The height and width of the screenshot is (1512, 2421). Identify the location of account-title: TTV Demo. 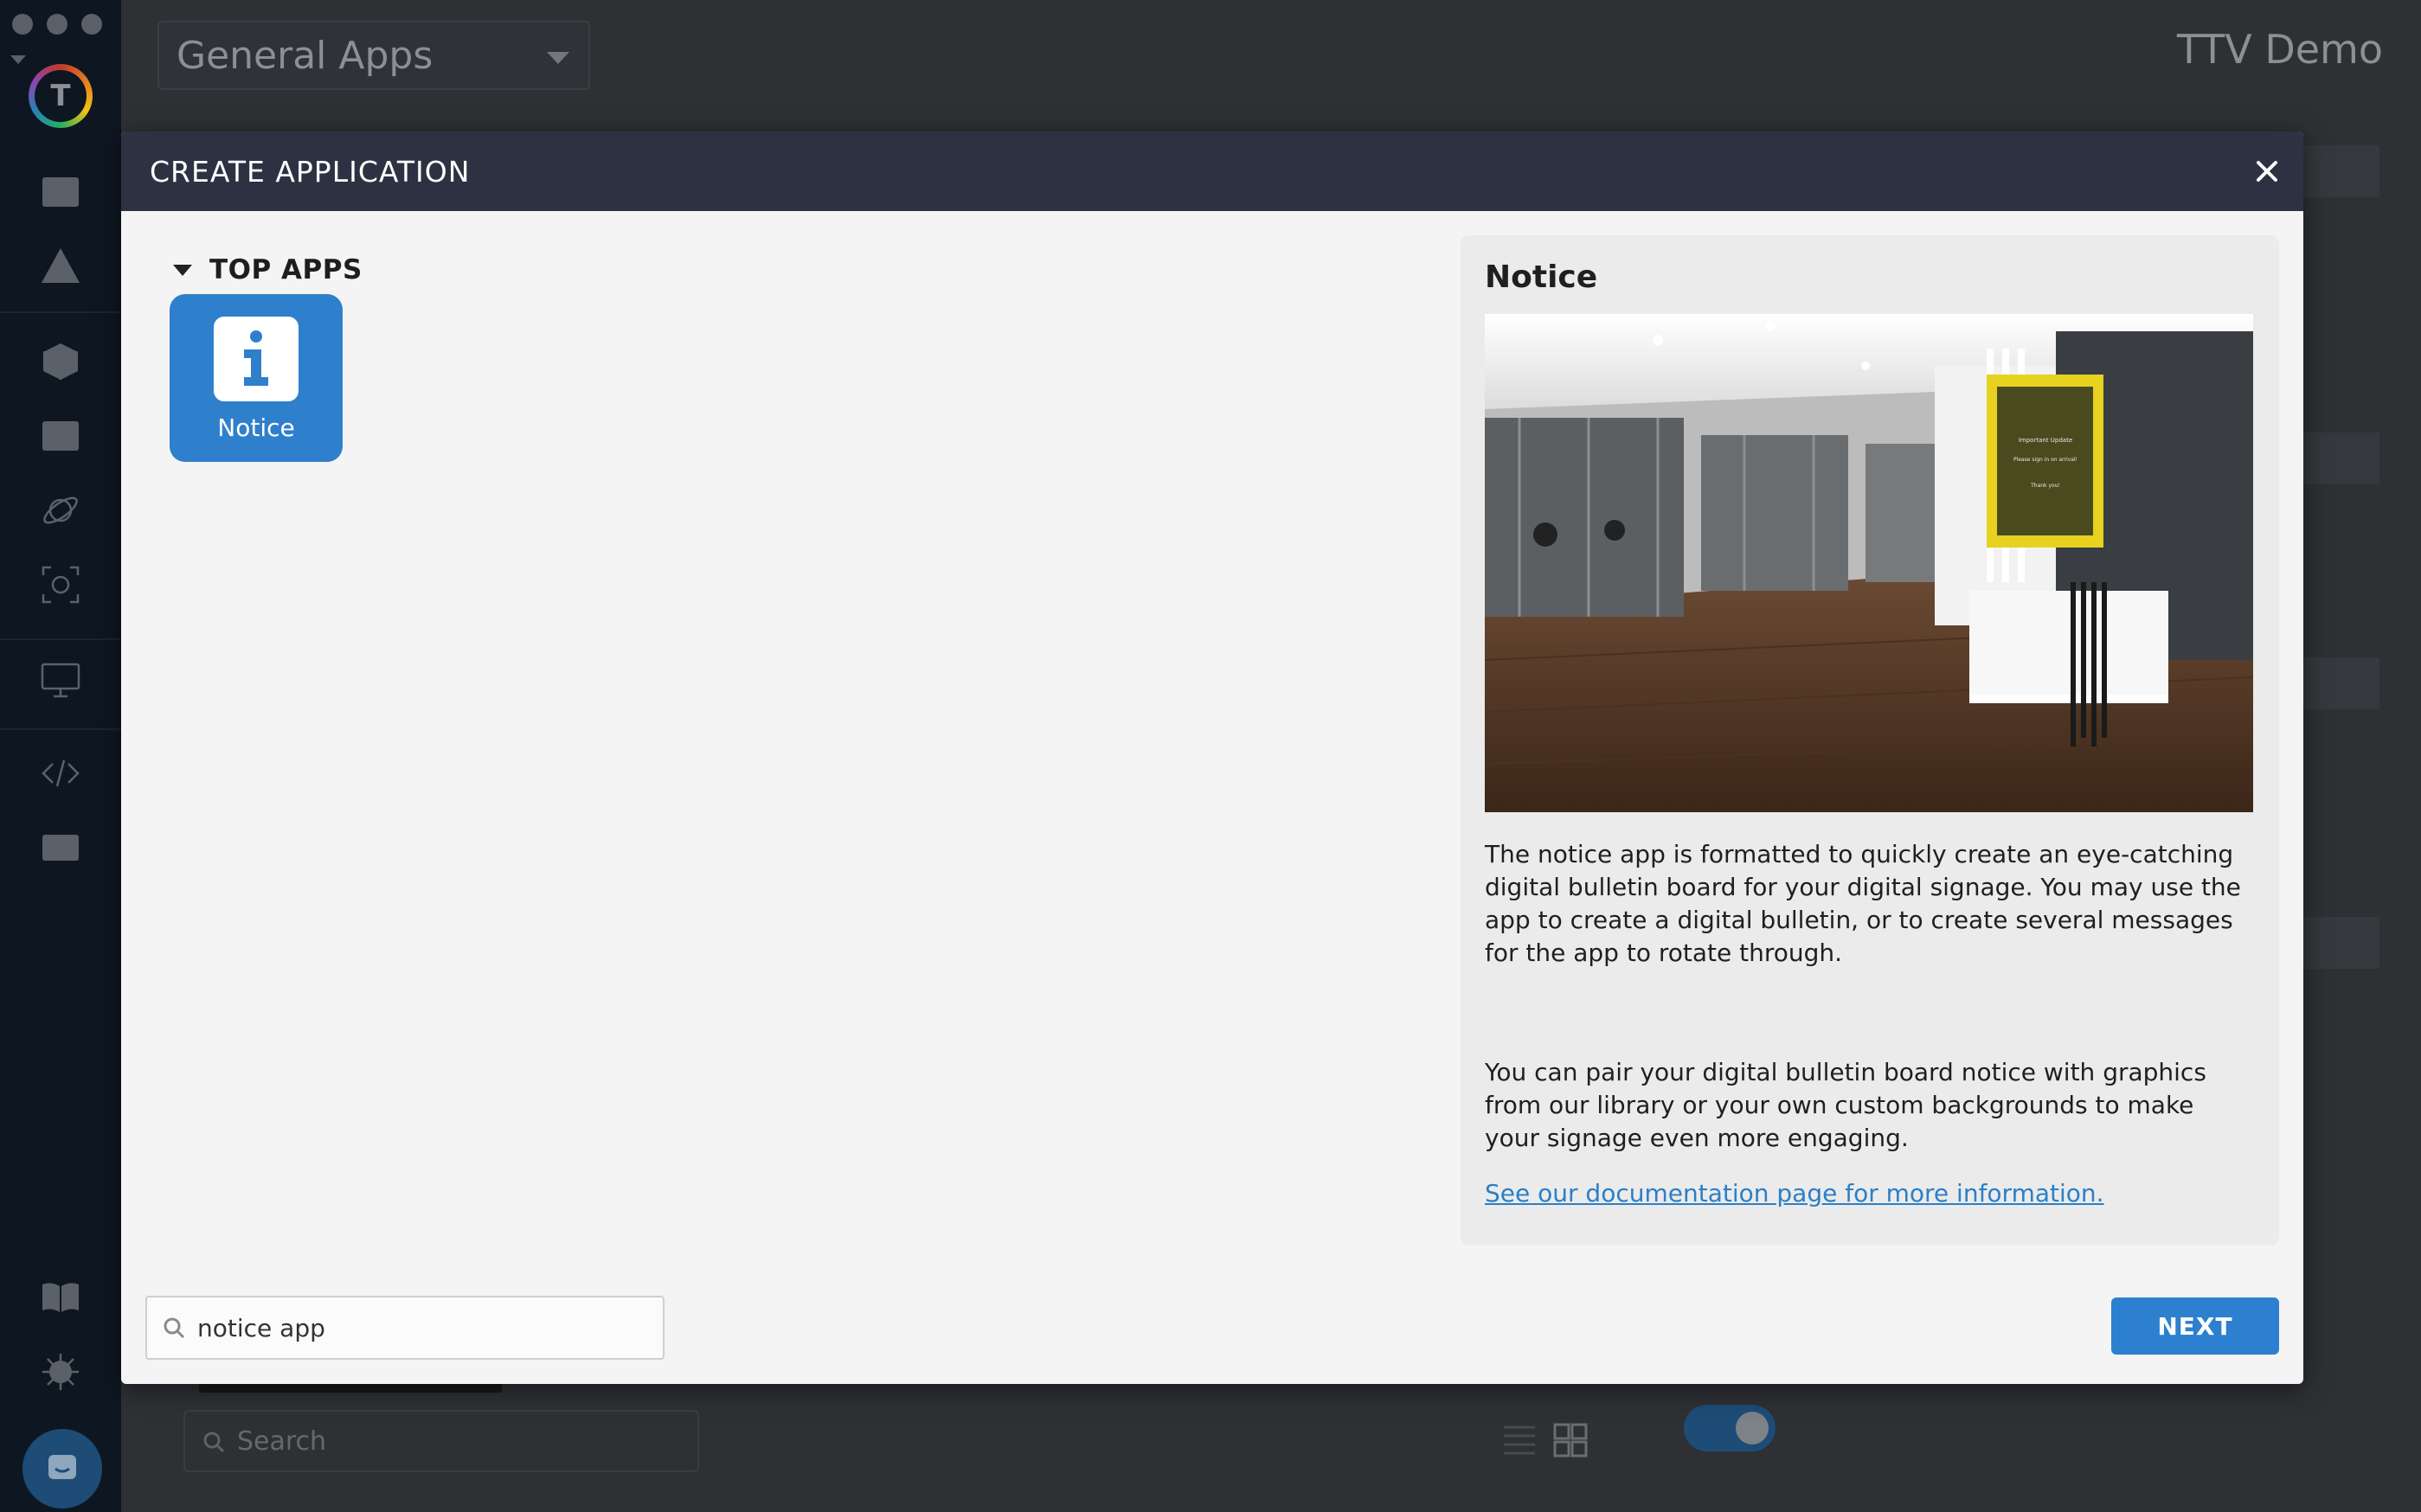
(2279, 49).